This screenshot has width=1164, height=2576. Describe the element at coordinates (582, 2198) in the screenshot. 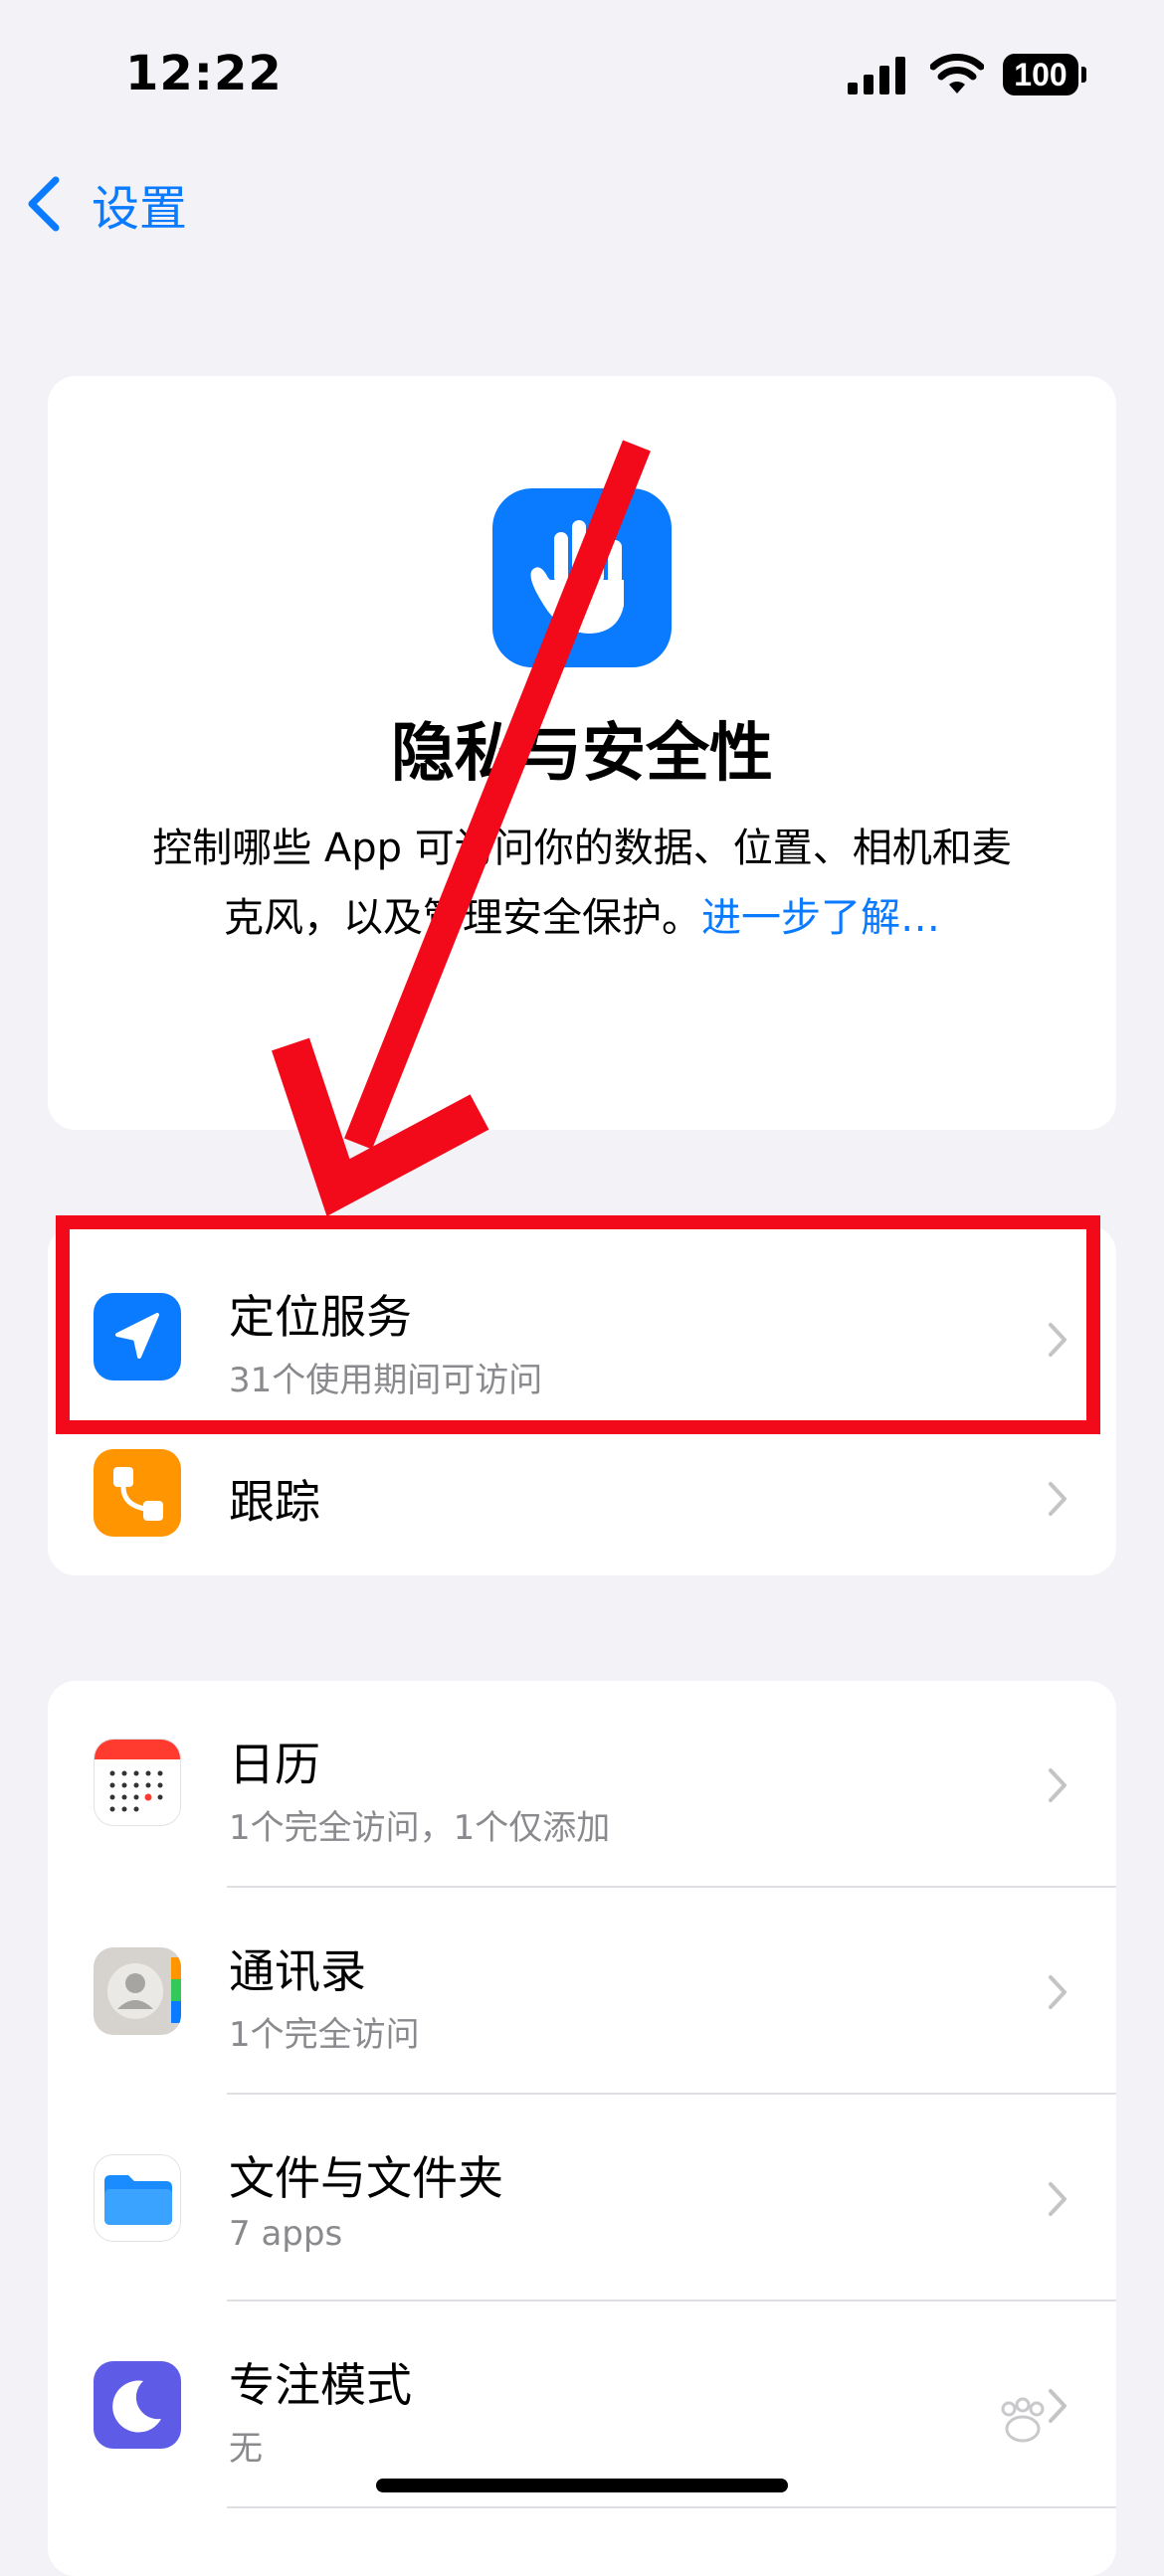

I see `row-files-folders: 文件与文件夹 7 apps` at that location.